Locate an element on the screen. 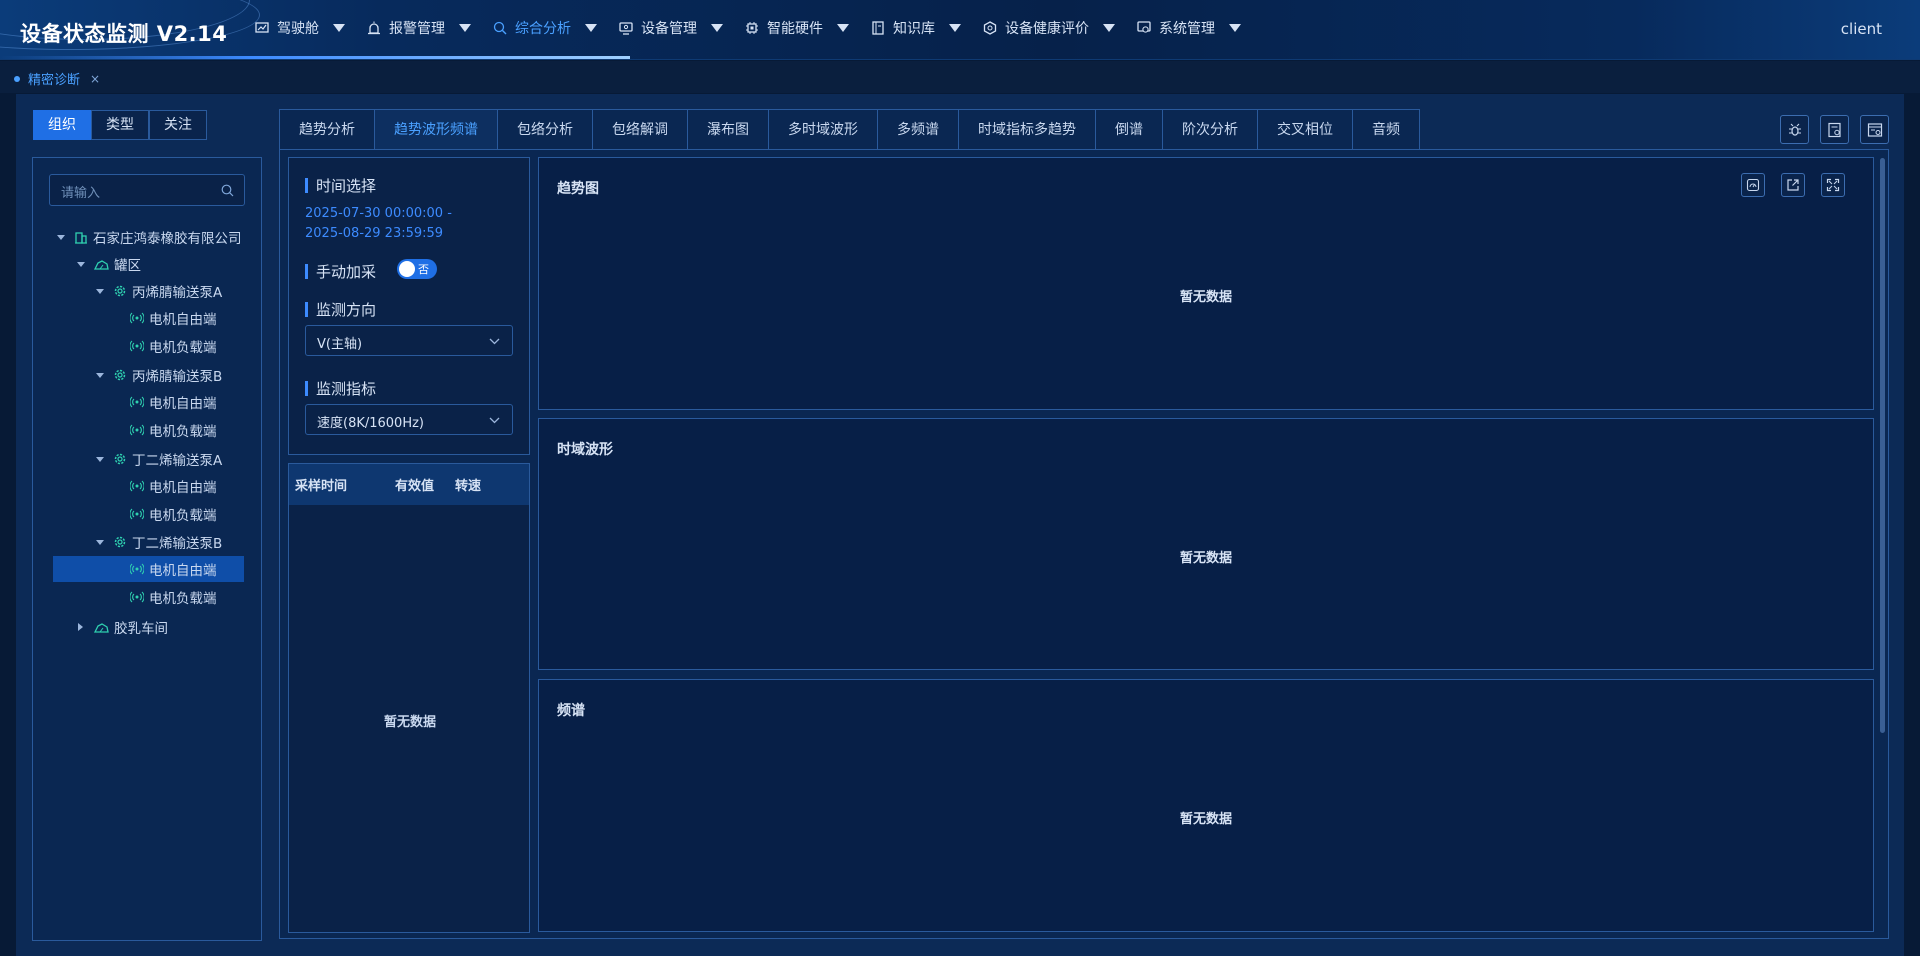 This screenshot has width=1920, height=956. page-tab-diagnosis: 精密诊断 × is located at coordinates (57, 78).